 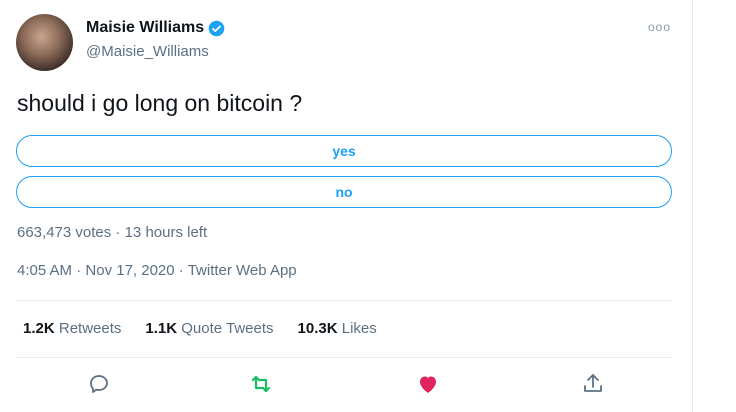 What do you see at coordinates (44, 42) in the screenshot?
I see `avatar` at bounding box center [44, 42].